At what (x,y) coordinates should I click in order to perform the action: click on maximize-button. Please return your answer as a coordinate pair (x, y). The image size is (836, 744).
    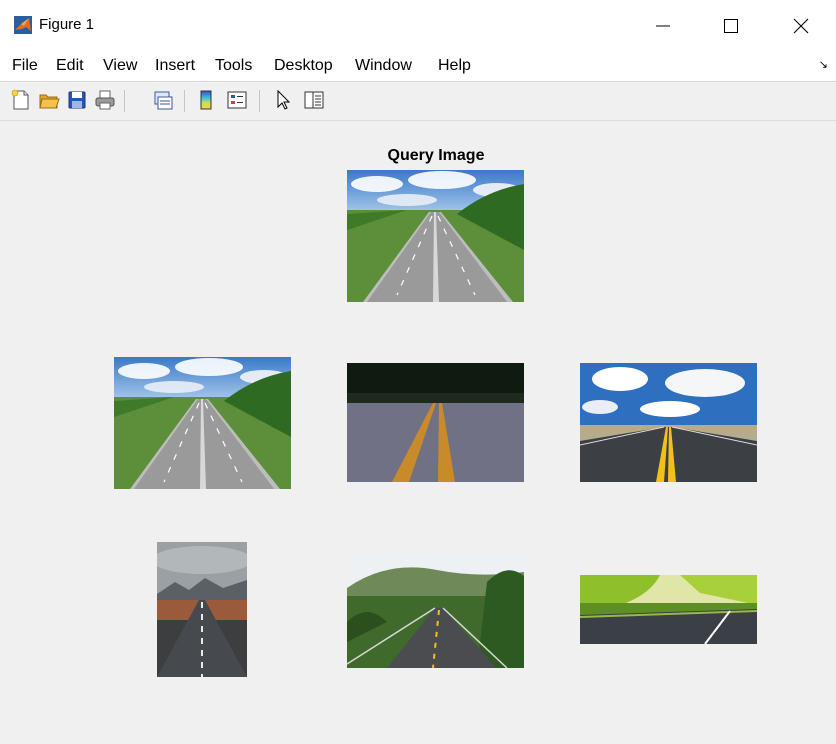
    Looking at the image, I should click on (731, 26).